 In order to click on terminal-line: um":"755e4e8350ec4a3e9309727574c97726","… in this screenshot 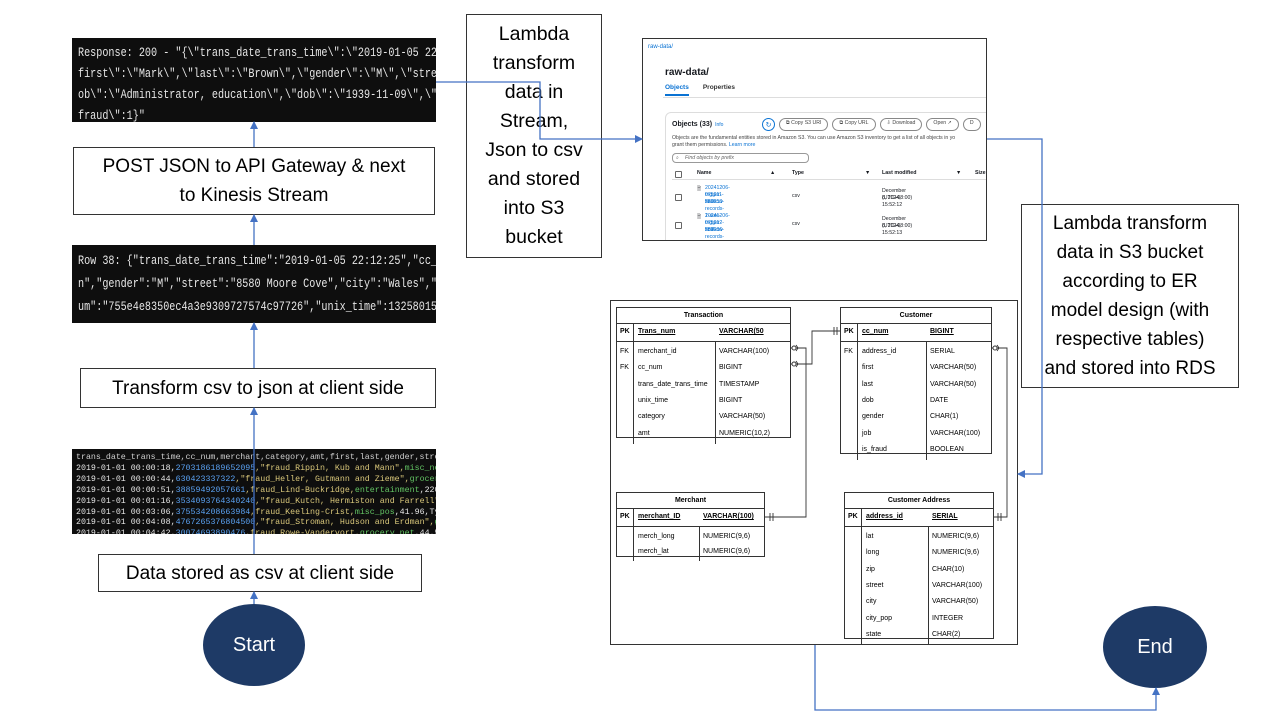, I will do `click(257, 306)`.